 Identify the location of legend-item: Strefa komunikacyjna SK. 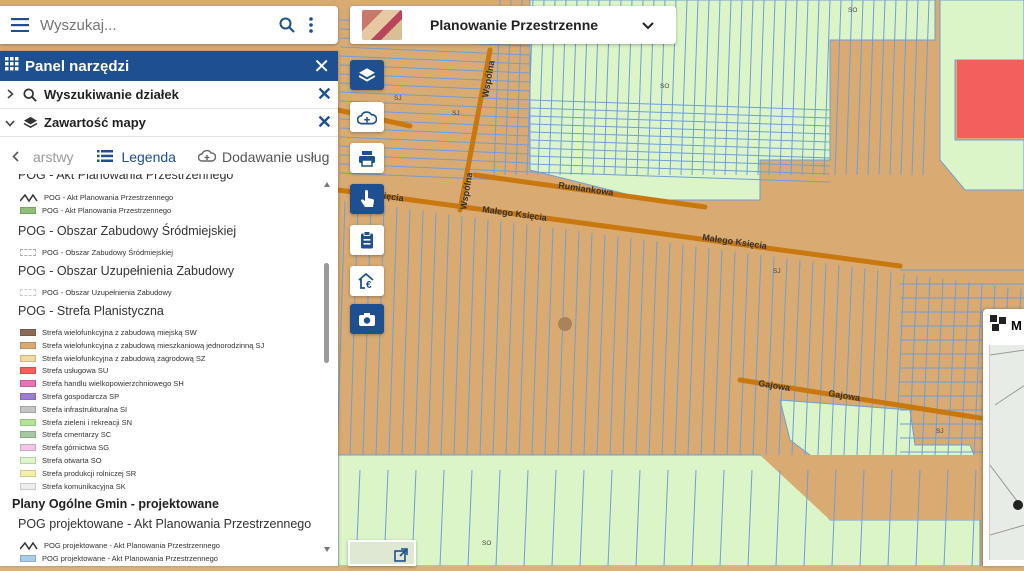
(73, 486).